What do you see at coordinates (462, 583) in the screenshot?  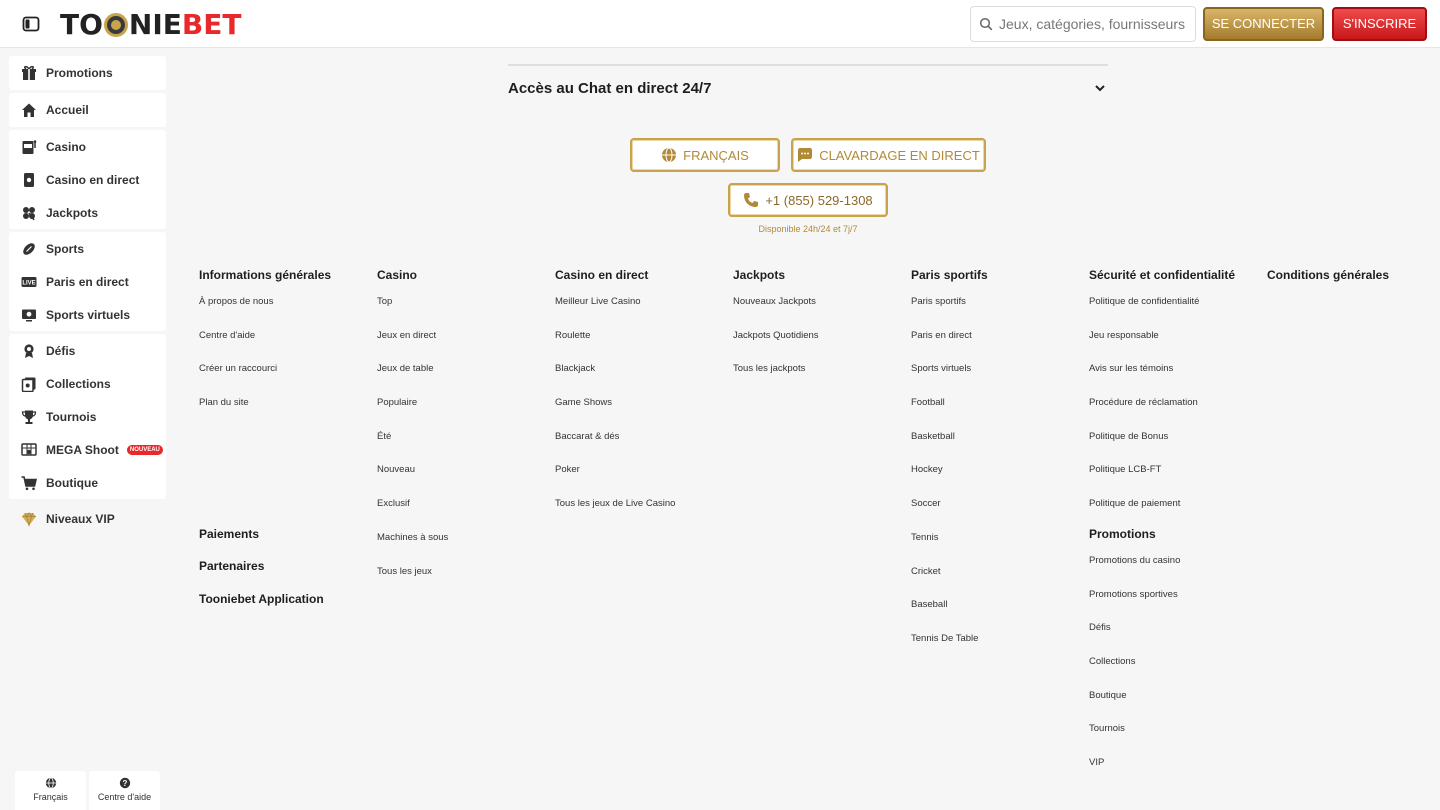 I see `footer-link: Tous les jeux` at bounding box center [462, 583].